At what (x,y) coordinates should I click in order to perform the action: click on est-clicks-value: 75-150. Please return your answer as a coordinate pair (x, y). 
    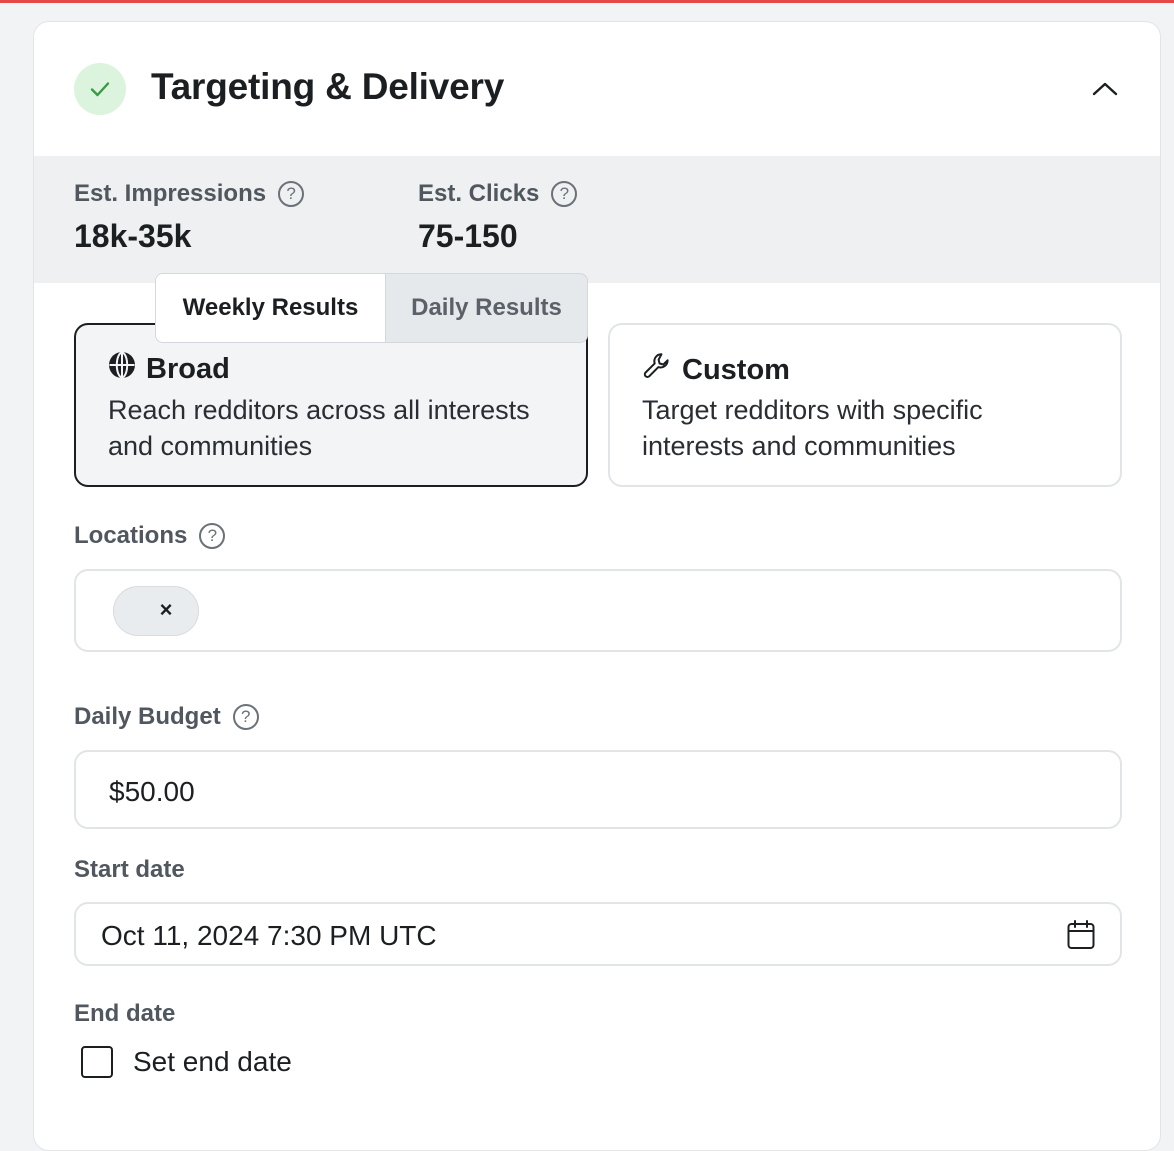
    Looking at the image, I should click on (468, 236).